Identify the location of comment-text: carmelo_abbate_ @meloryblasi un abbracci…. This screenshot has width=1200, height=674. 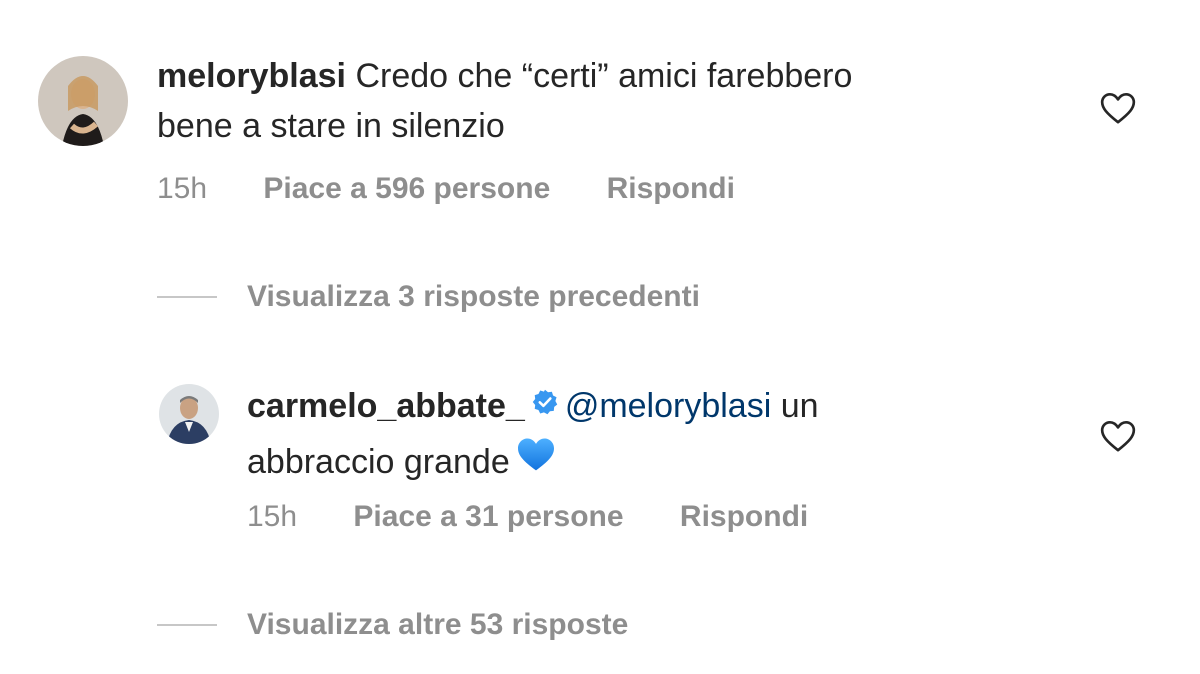
(533, 436).